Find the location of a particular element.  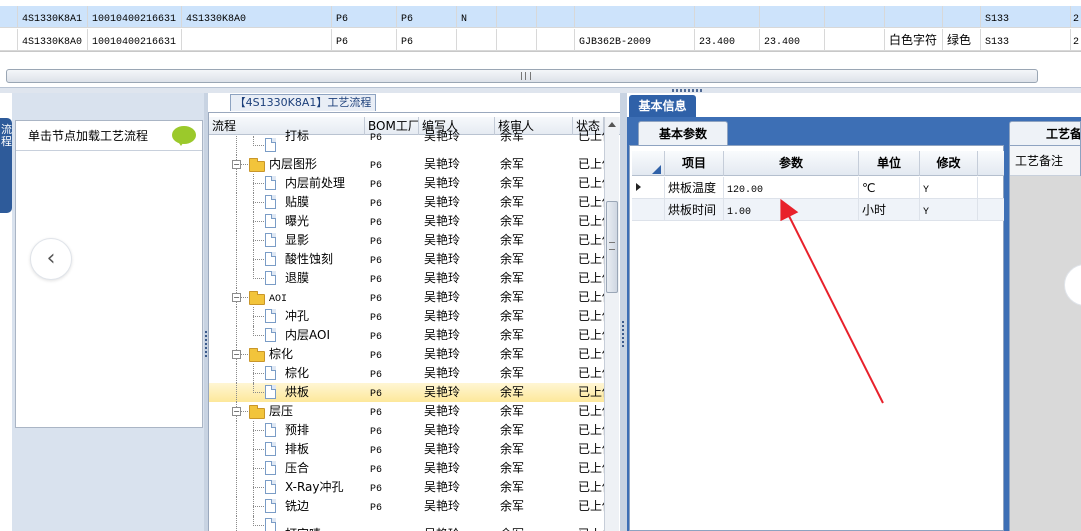

tree-node: 退膜 P6 吴艳玲 余军 已上传 is located at coordinates (406, 278).